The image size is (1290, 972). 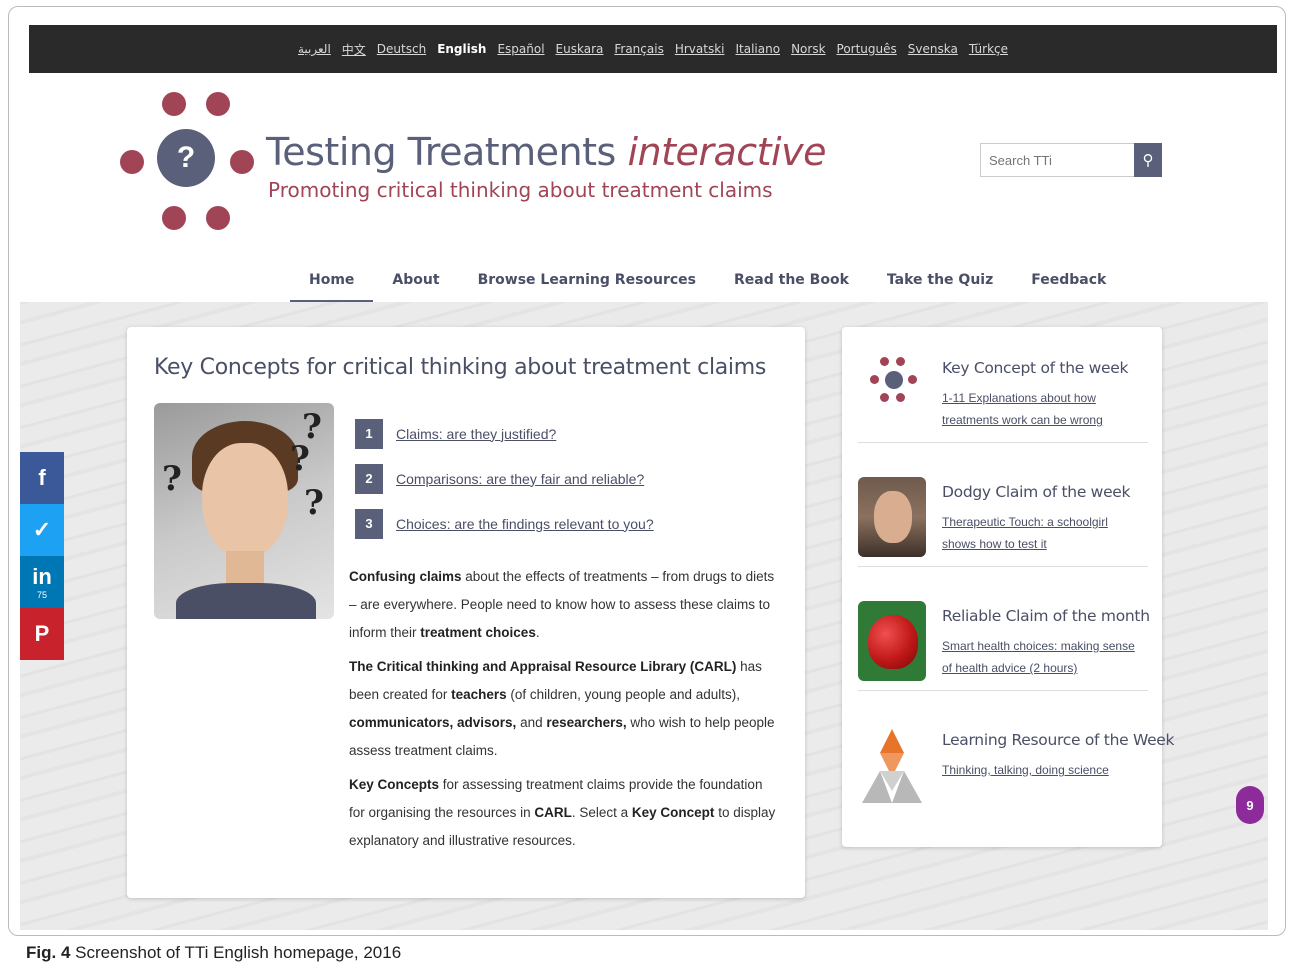 I want to click on nav-home: Home, so click(x=332, y=282).